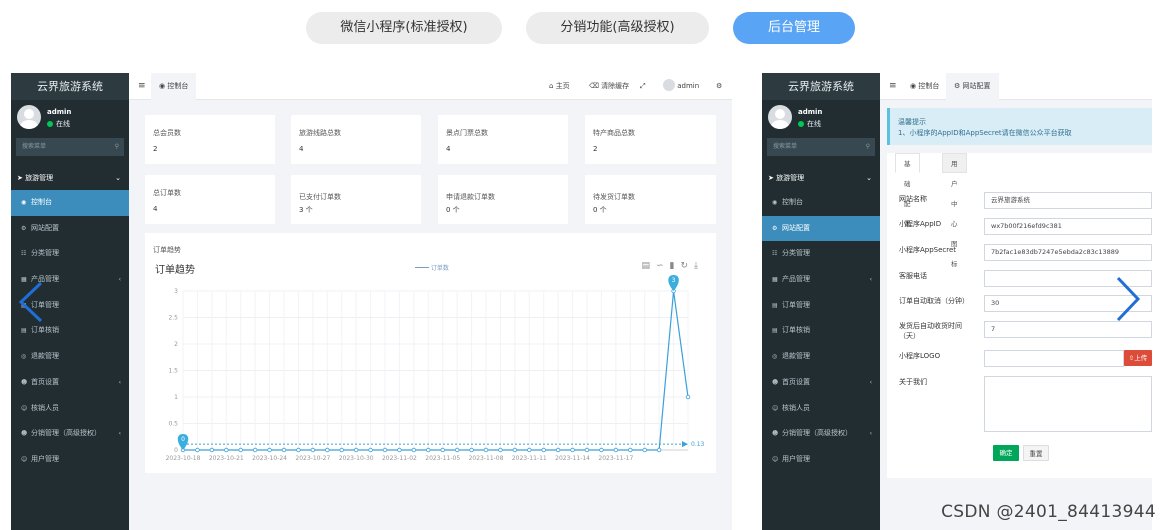 The image size is (1172, 530). I want to click on sidebar-search-placeholder: 搜索菜单, so click(785, 146).